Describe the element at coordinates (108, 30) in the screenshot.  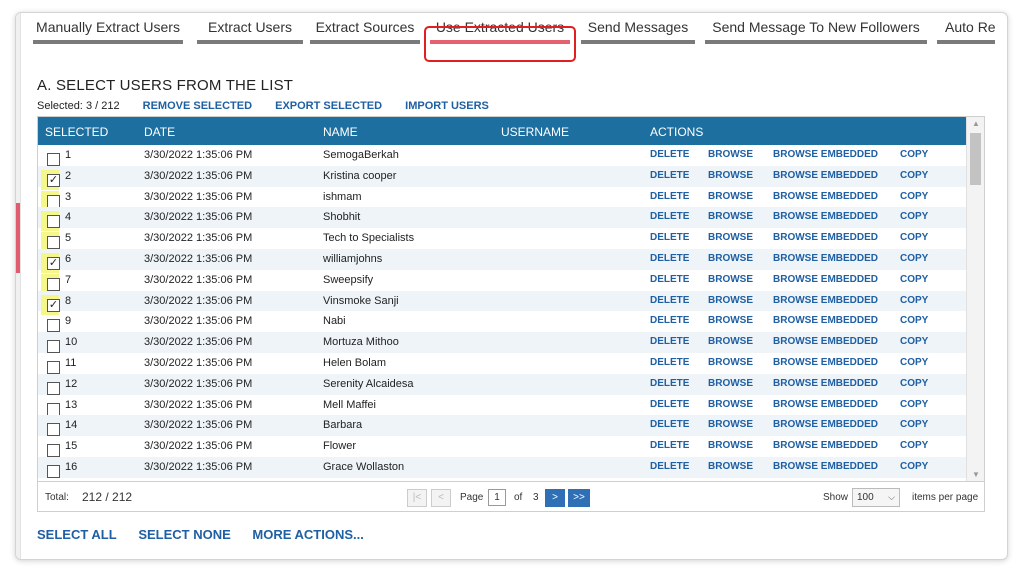
I see `tab-manually-extract-users: Manually Extract Users` at that location.